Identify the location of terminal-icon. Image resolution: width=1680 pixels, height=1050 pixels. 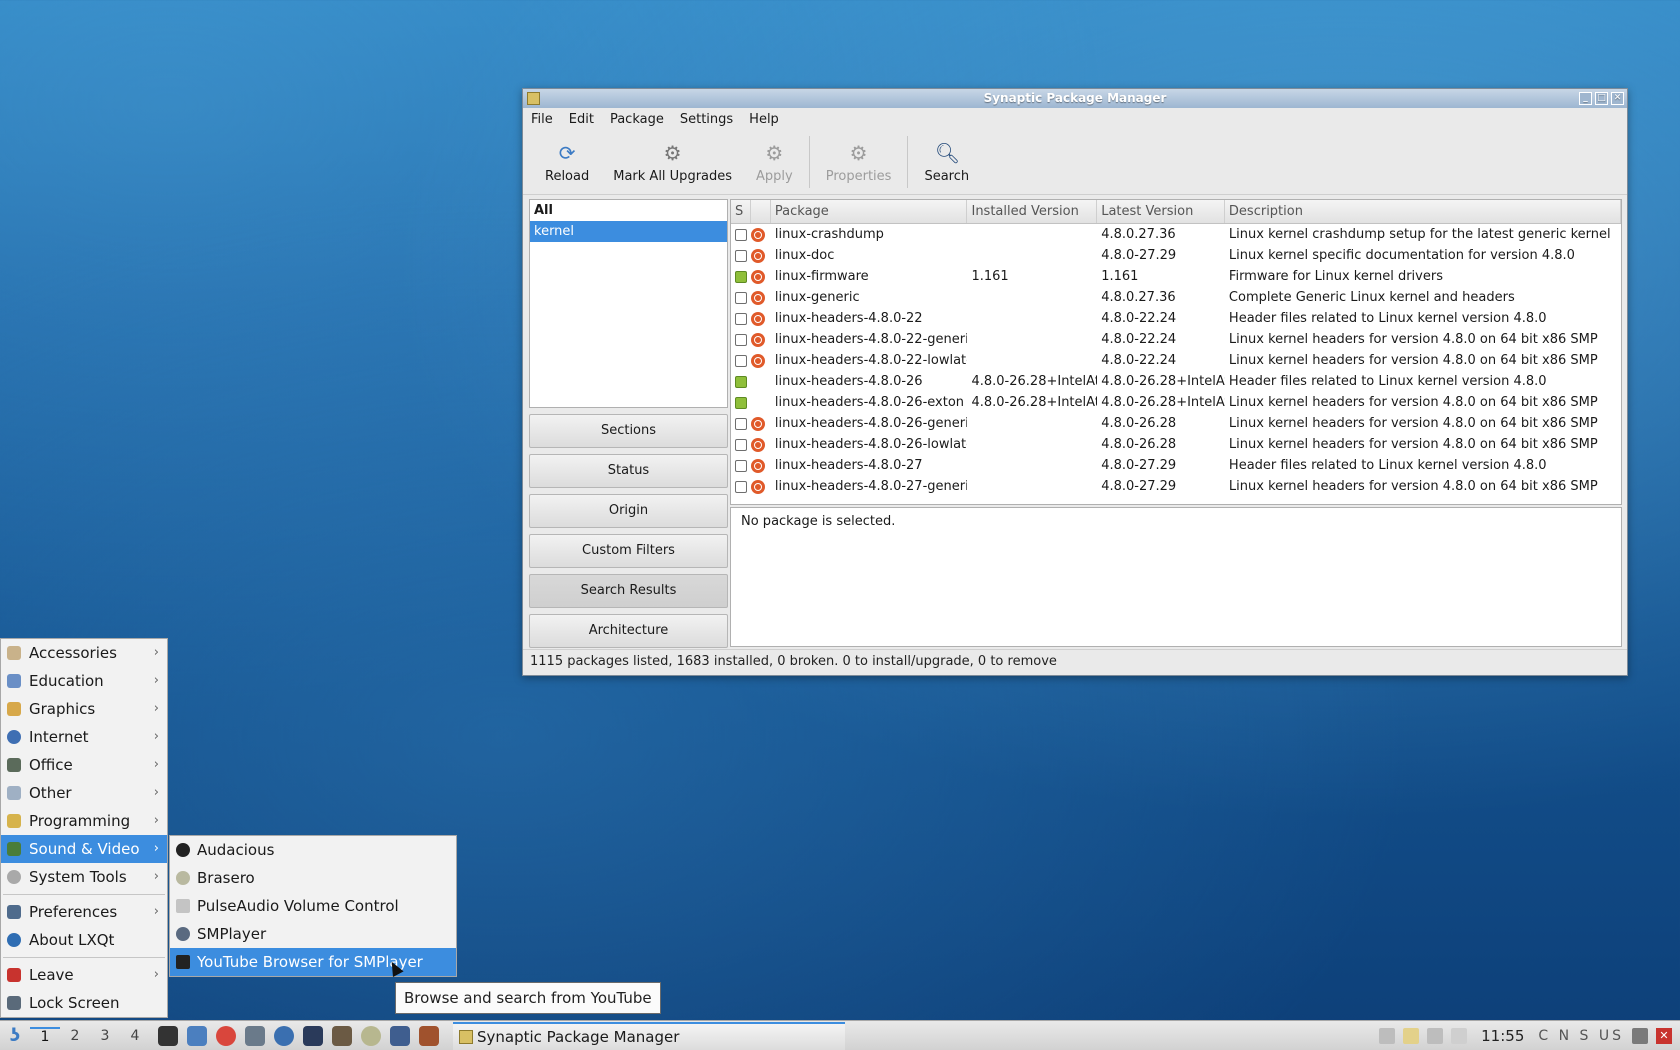
(168, 1035).